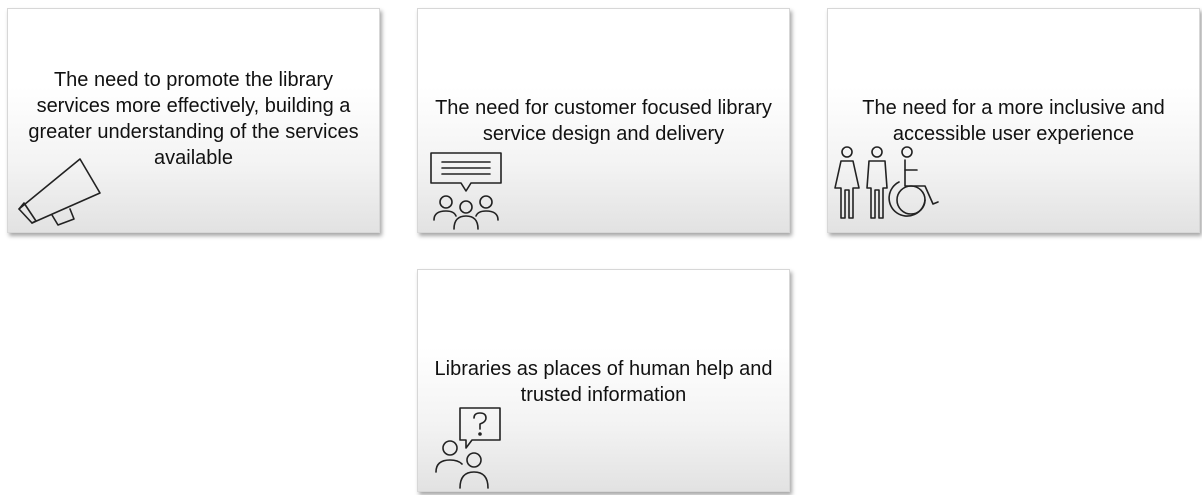 The height and width of the screenshot is (495, 1202). I want to click on megaphone-icon, so click(61, 193).